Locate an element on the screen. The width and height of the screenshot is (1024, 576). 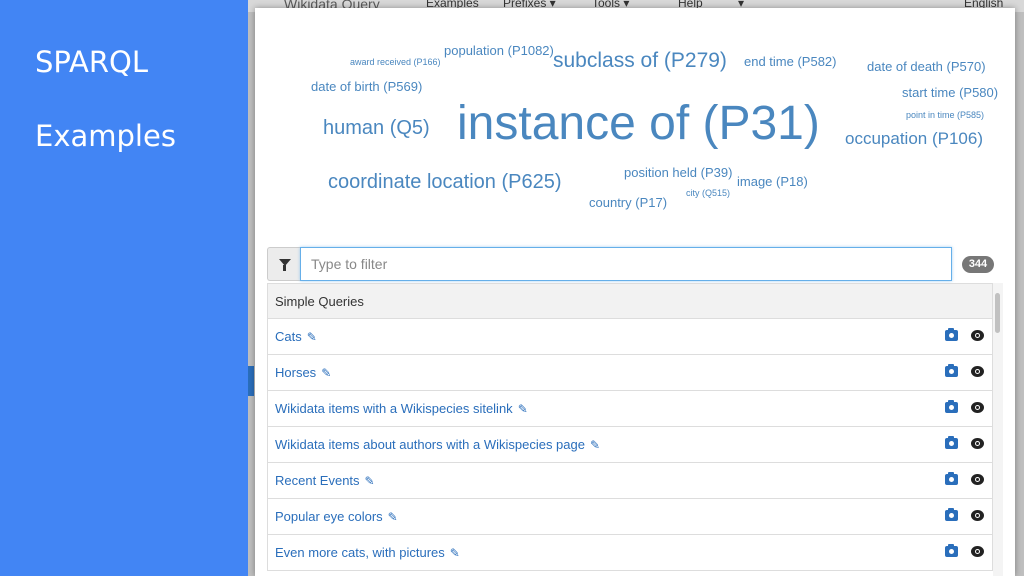
cloud-word: image (P18) is located at coordinates (772, 181).